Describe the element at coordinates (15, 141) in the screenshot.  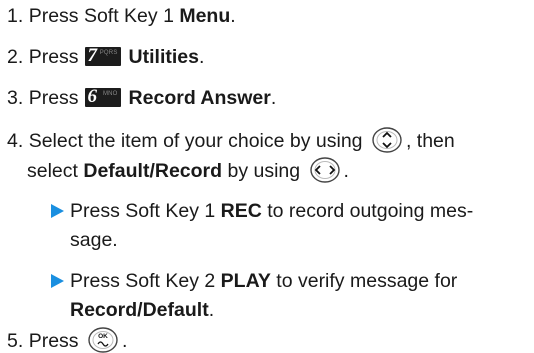
I see `step-4-number: 4.` at that location.